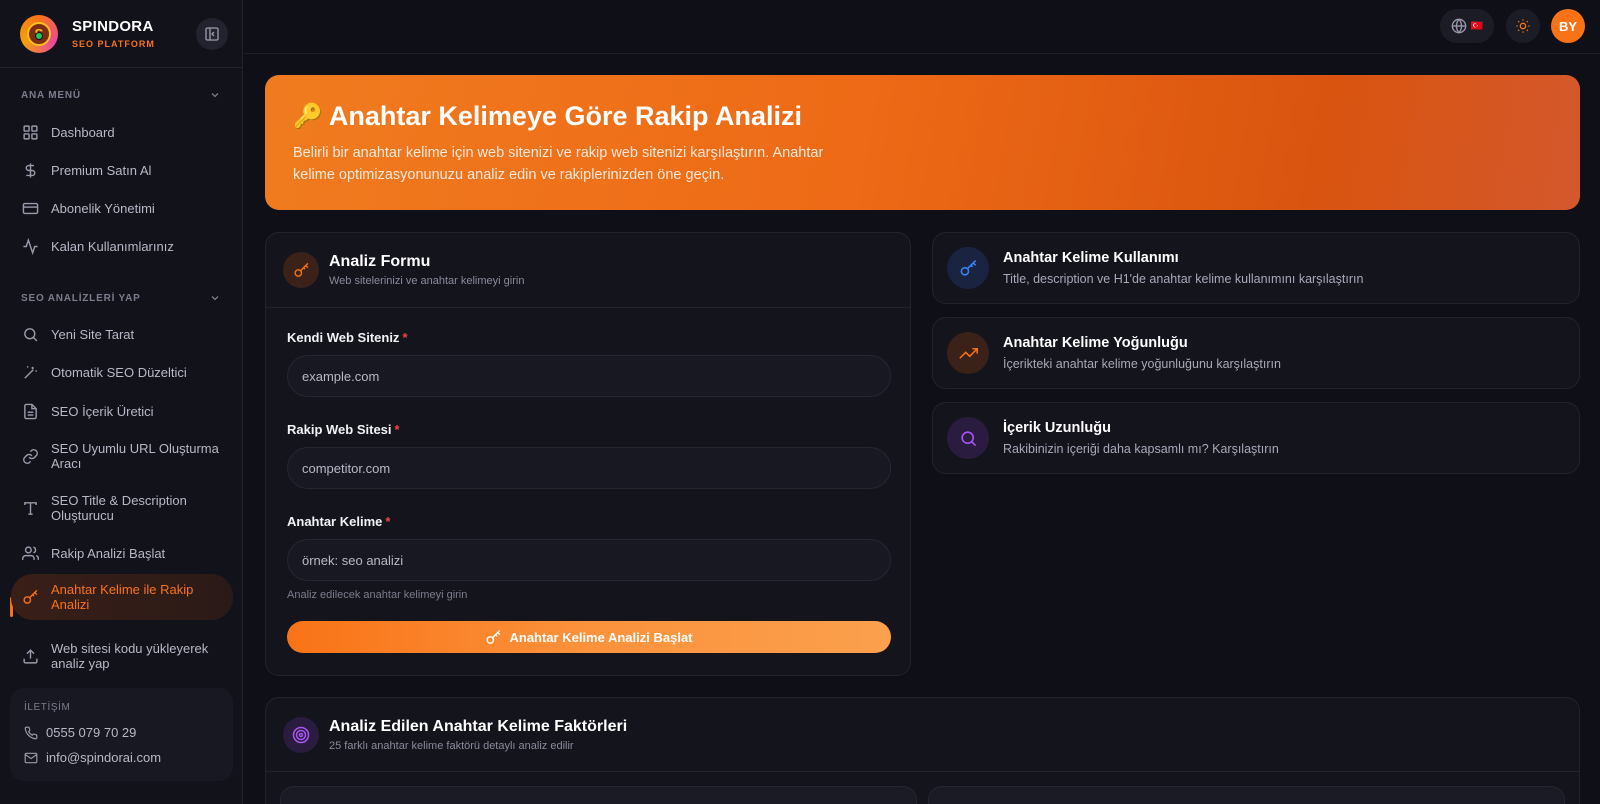 The width and height of the screenshot is (1600, 804). Describe the element at coordinates (81, 298) in the screenshot. I see `section-seo-title: SEO ANALİZLERİ YAP` at that location.